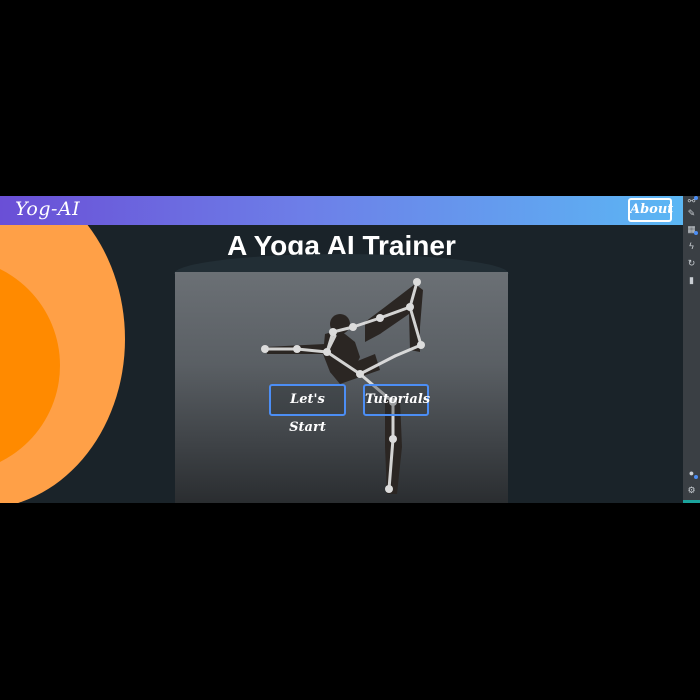 Image resolution: width=700 pixels, height=700 pixels. Describe the element at coordinates (307, 409) in the screenshot. I see `lets-start-button: Let's Start` at that location.